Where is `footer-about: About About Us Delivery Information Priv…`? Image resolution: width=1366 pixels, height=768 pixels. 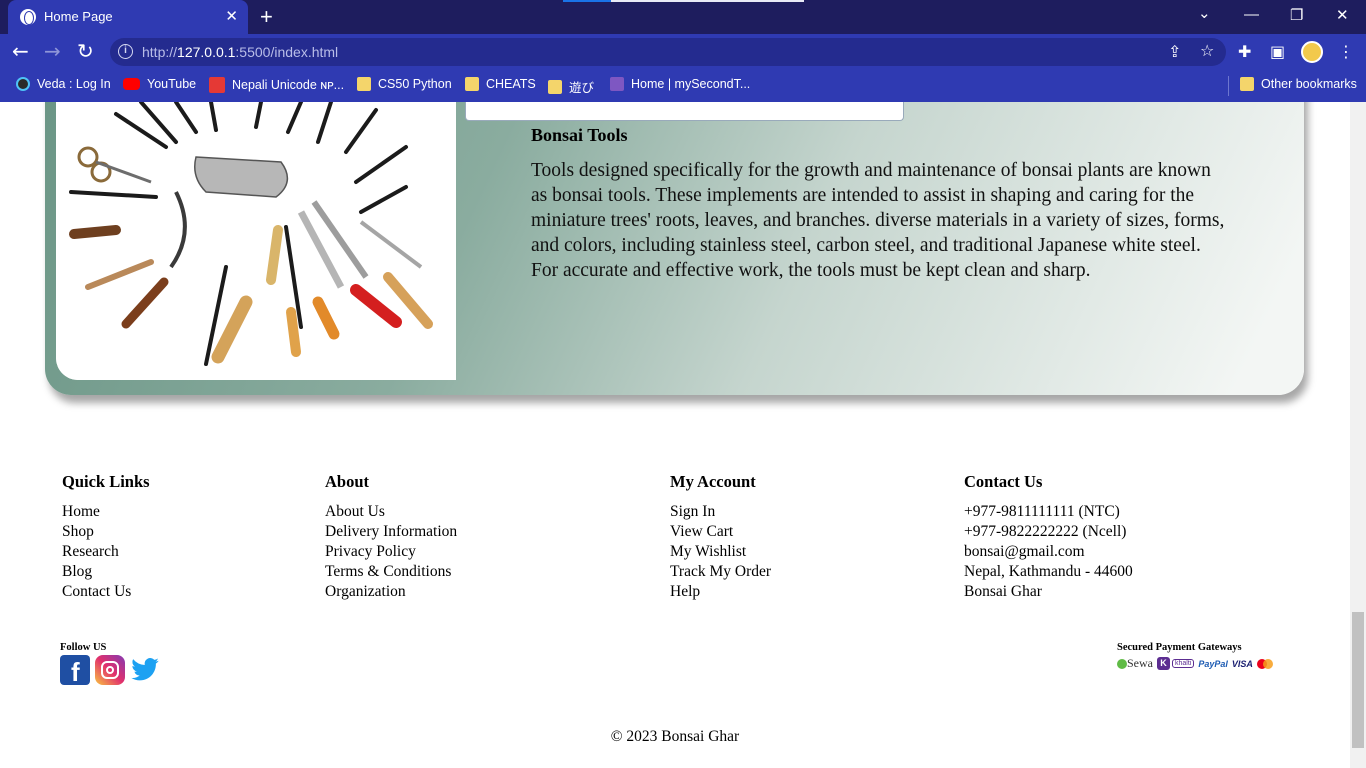 footer-about: About About Us Delivery Information Priv… is located at coordinates (391, 537).